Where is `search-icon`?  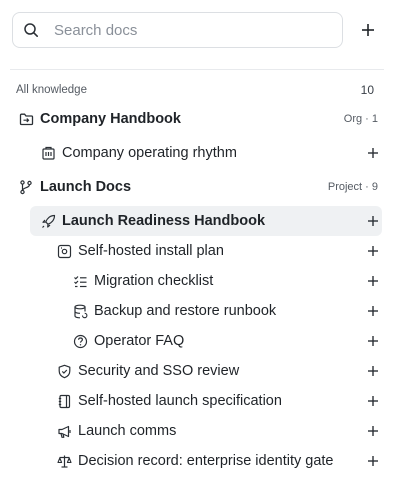 search-icon is located at coordinates (31, 30).